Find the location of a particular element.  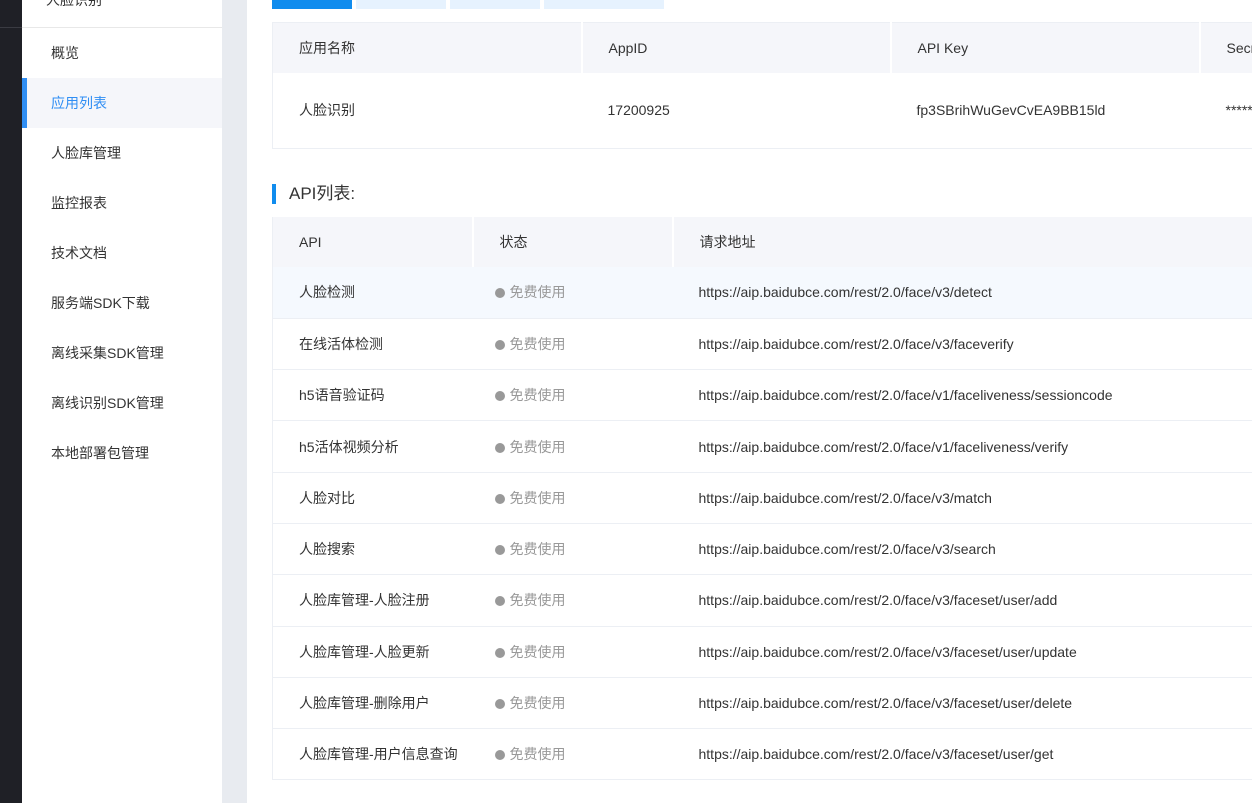

api-name: h5语音验证码 is located at coordinates (372, 395).